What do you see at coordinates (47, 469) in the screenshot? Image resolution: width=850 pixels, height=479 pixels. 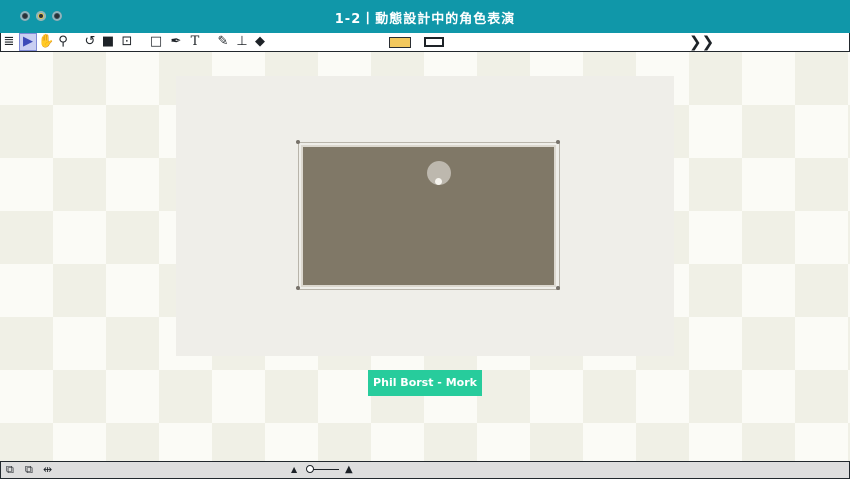 I see `align-icon: ⇹` at bounding box center [47, 469].